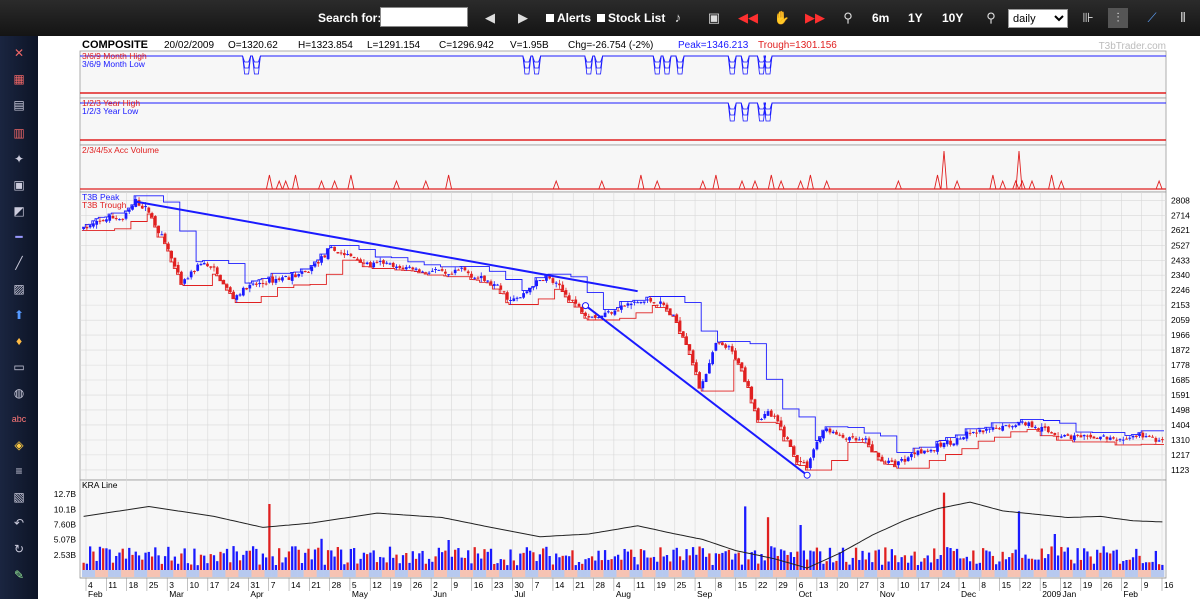 The height and width of the screenshot is (599, 1200). Describe the element at coordinates (19, 367) in the screenshot. I see `rectangle-tool-icon: ▭` at that location.